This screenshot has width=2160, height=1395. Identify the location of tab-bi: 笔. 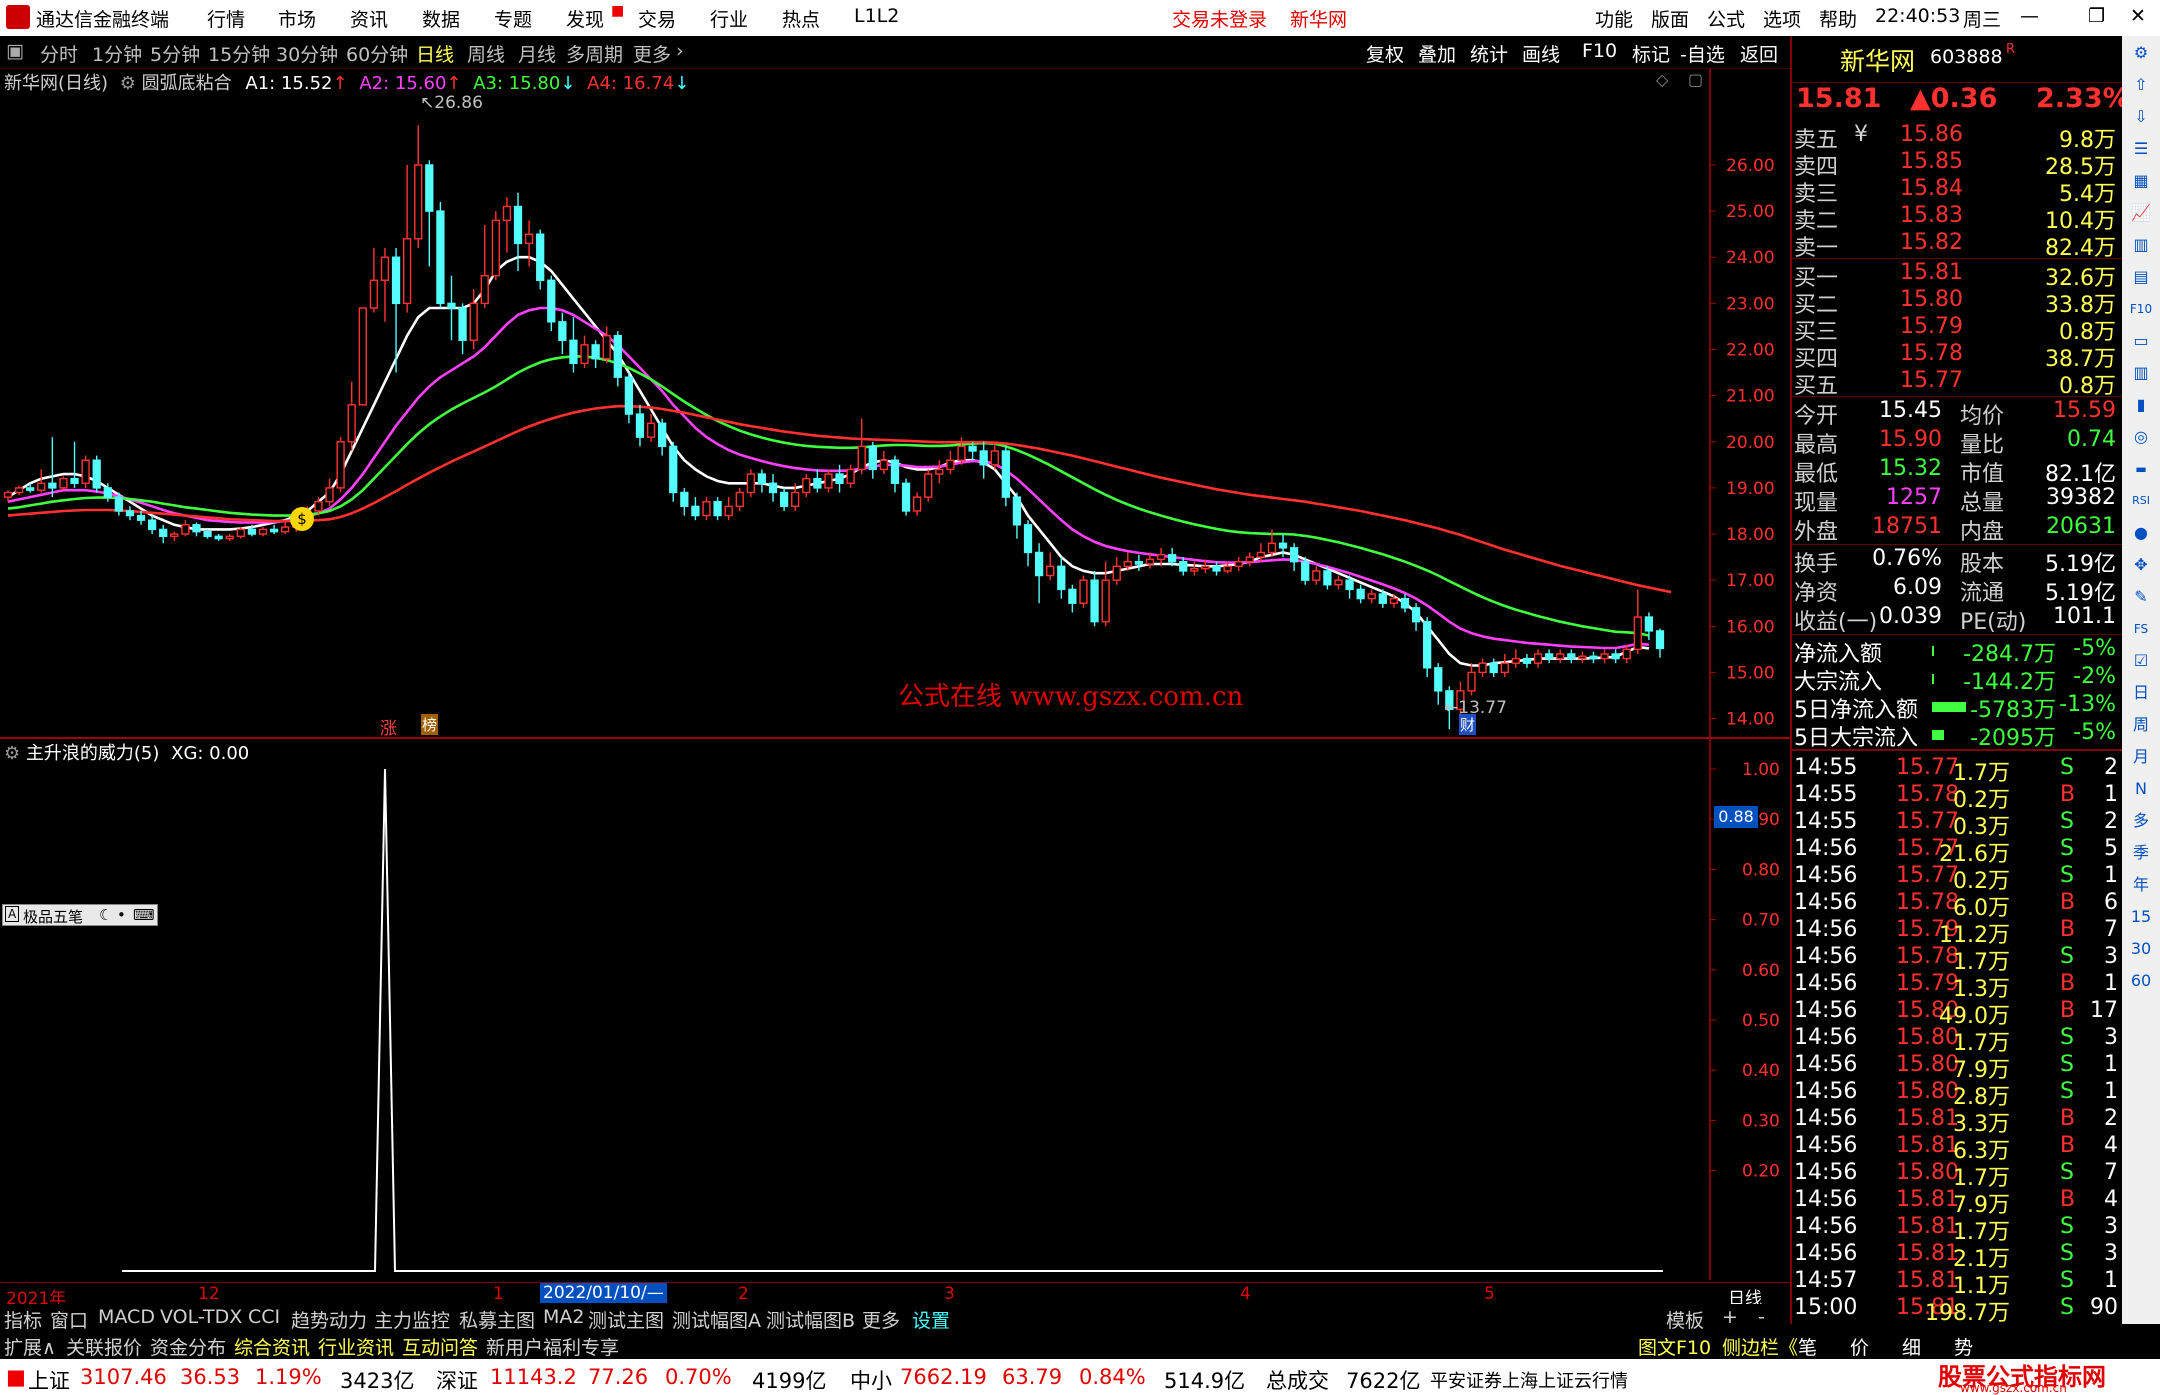
(1807, 1346).